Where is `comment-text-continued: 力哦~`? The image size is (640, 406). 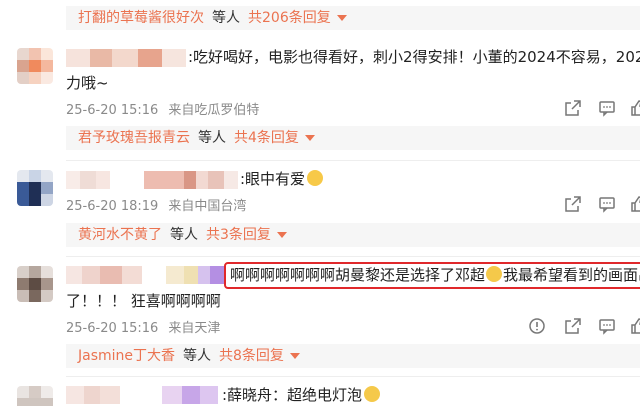 comment-text-continued: 力哦~ is located at coordinates (87, 83).